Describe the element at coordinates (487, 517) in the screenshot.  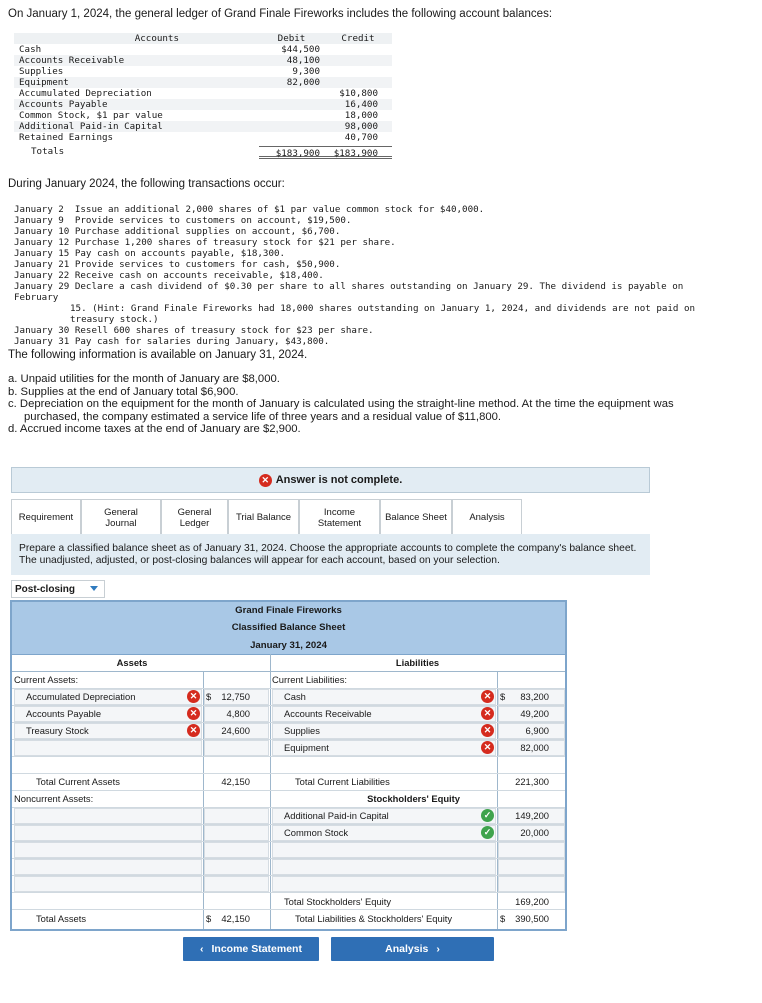
I see `tab-analysis: Analysis` at that location.